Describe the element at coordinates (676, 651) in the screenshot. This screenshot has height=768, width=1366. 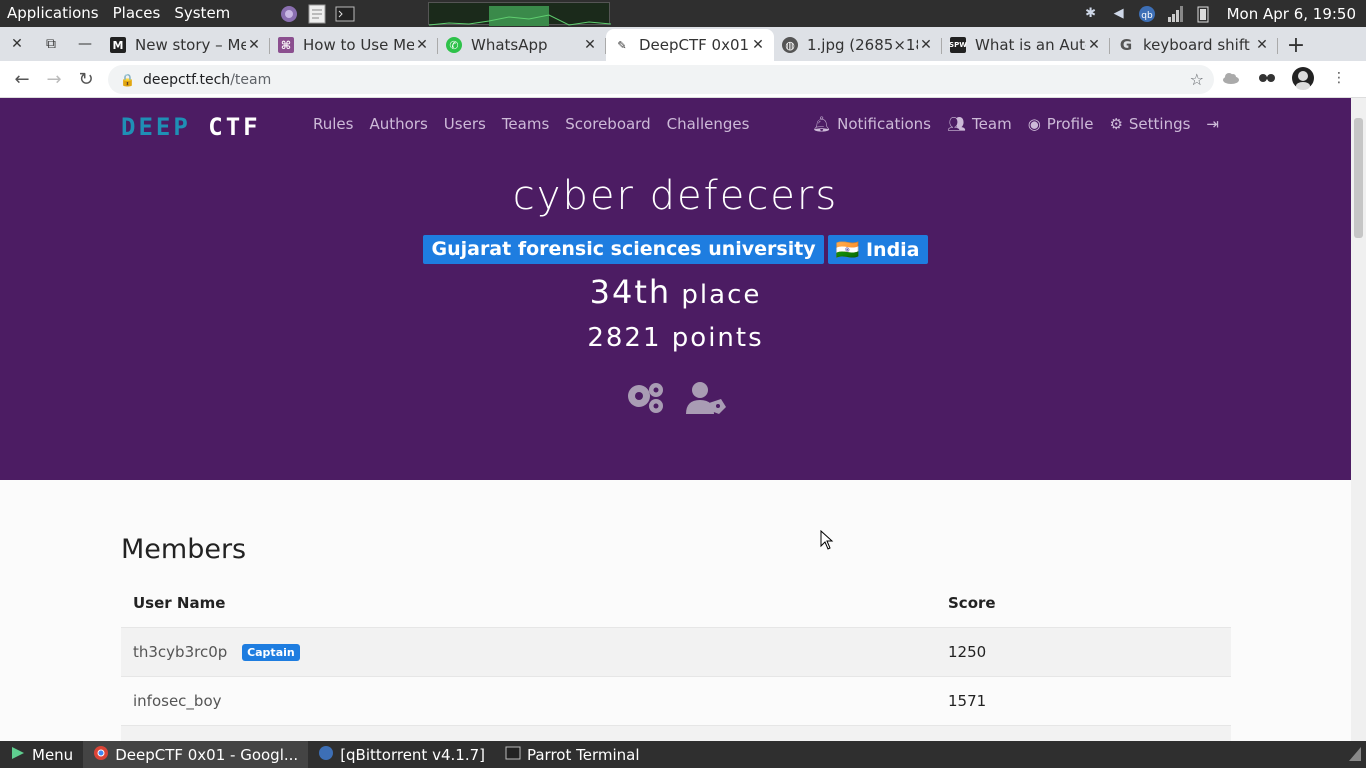
I see `table-row: th3cyb3rc0p Captain 1250` at that location.